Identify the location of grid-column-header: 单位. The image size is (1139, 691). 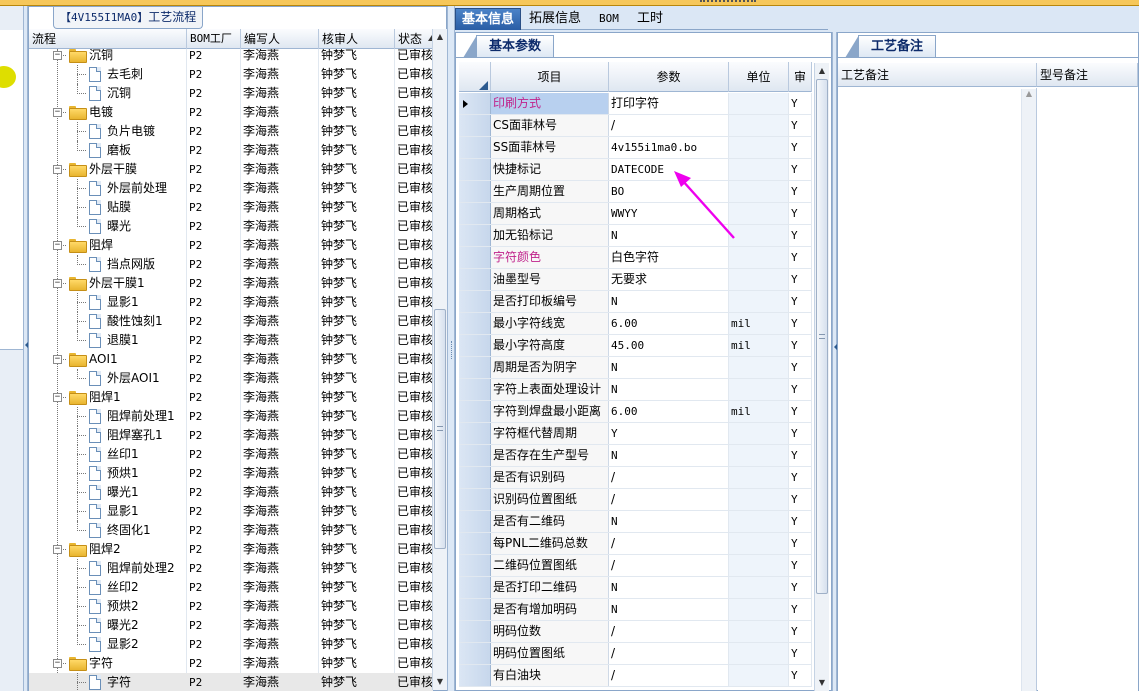
(759, 77).